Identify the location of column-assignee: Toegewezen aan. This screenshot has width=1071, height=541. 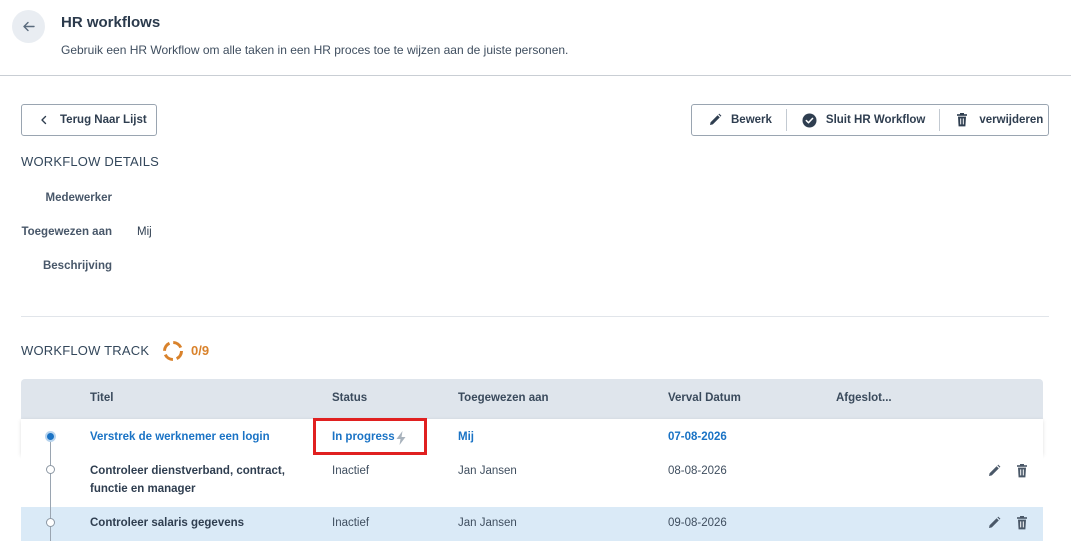
(503, 398).